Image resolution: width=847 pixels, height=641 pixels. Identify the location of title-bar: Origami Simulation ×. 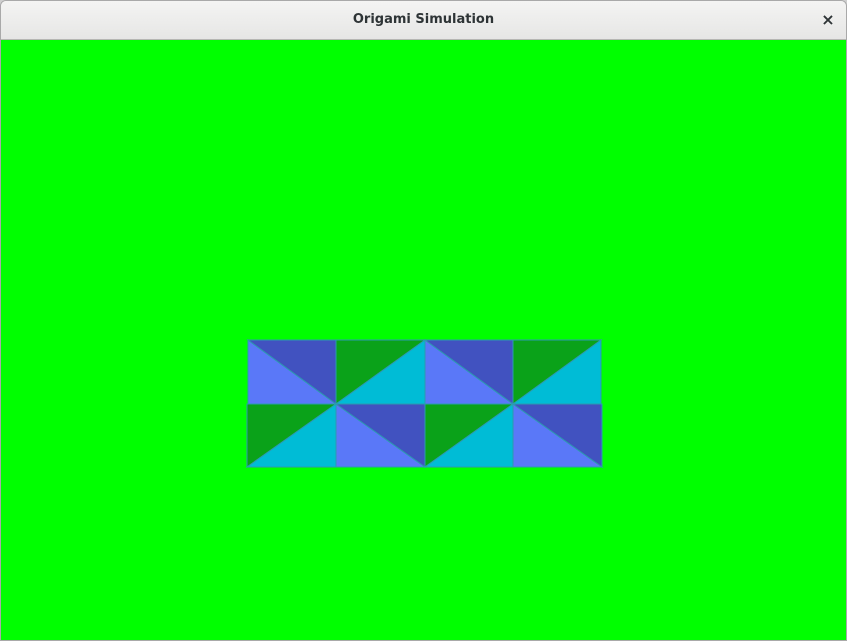
(423, 20).